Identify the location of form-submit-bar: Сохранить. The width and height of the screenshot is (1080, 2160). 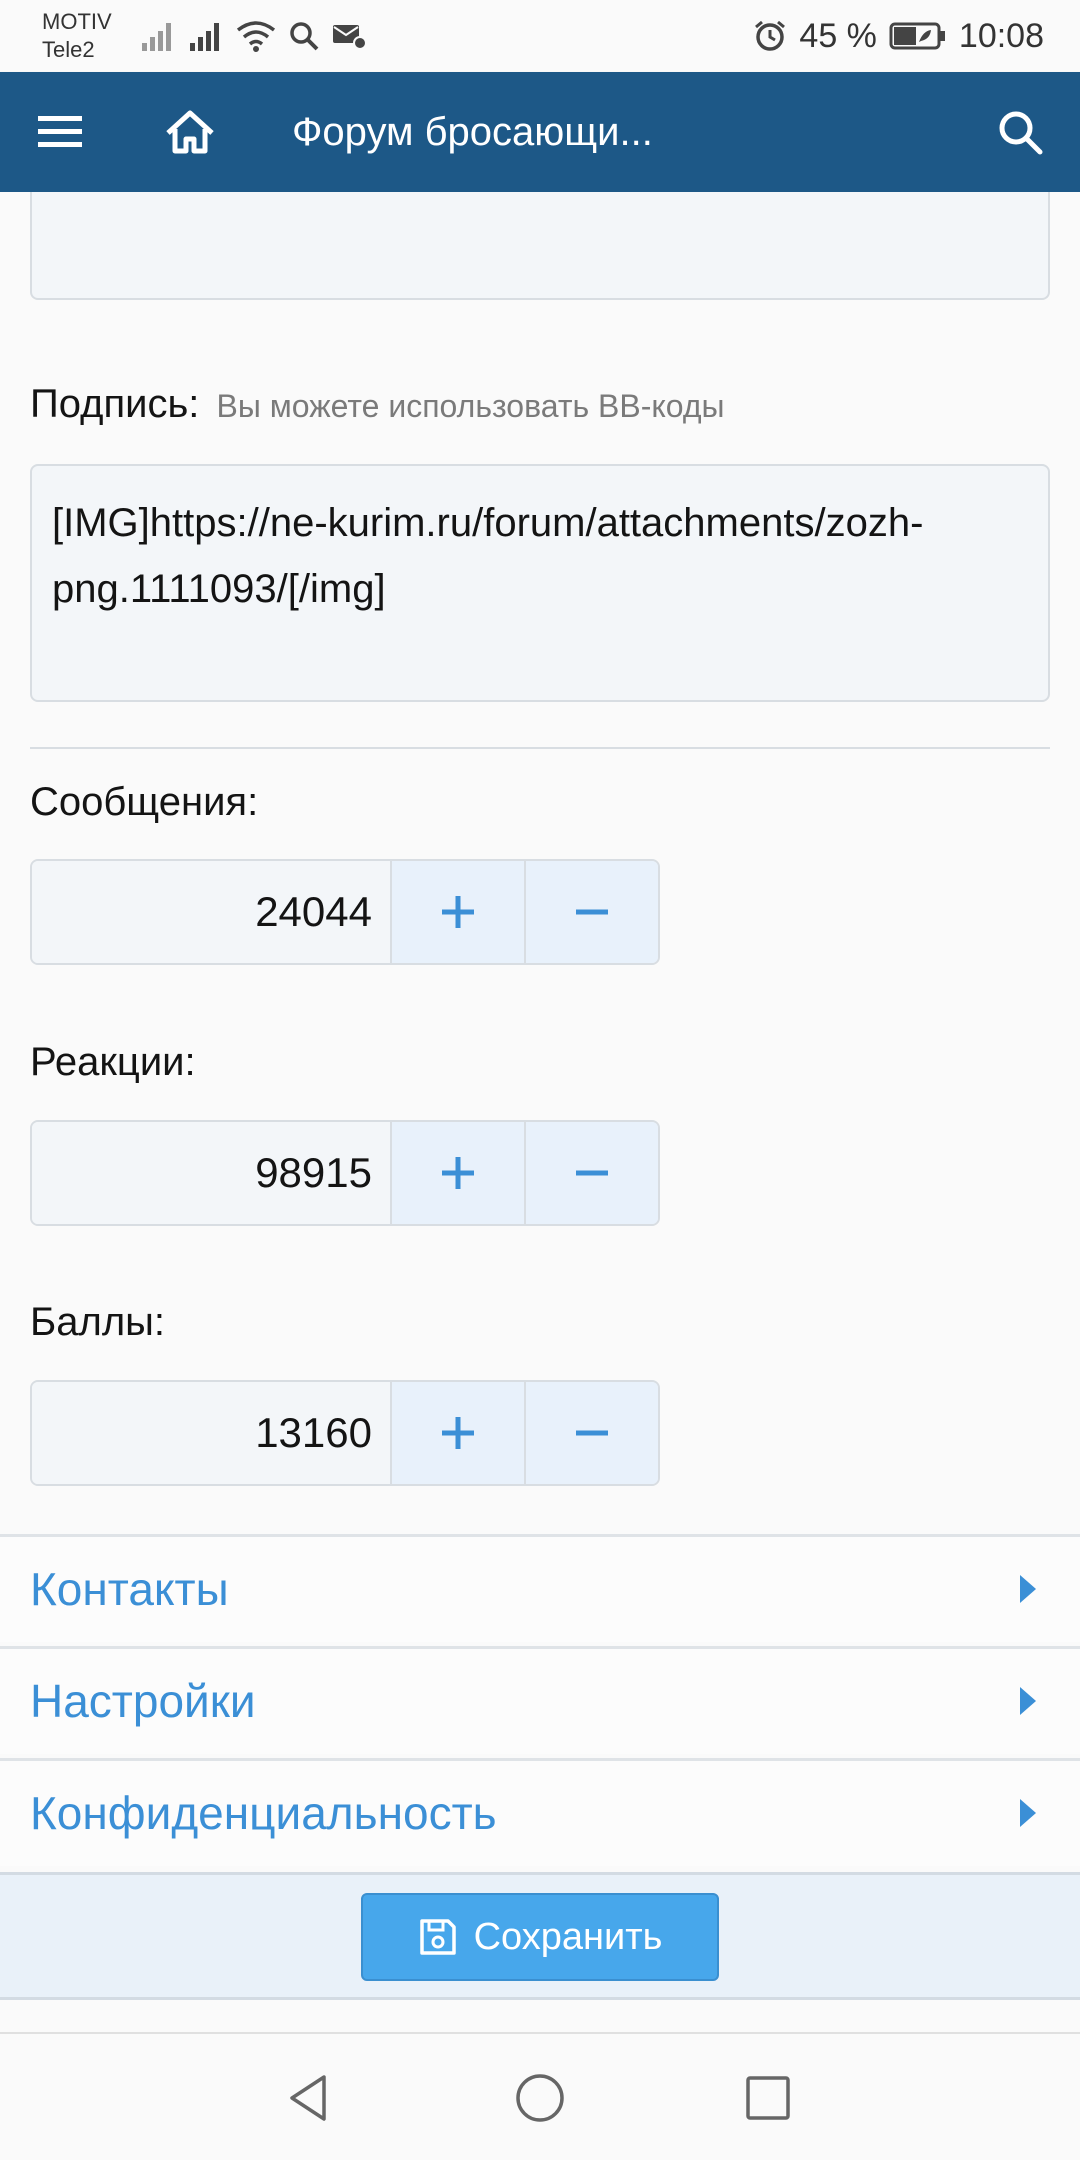
(540, 1936).